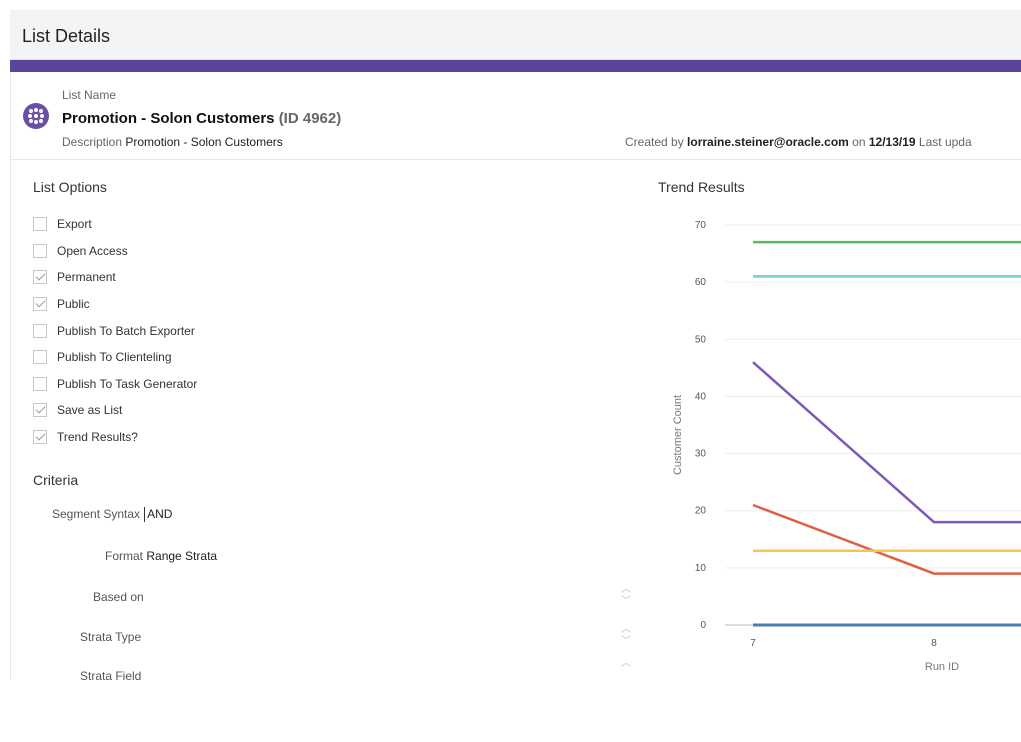 Image resolution: width=1021 pixels, height=742 pixels. I want to click on option-publish-clienteling: Publish To Clienteling, so click(115, 357).